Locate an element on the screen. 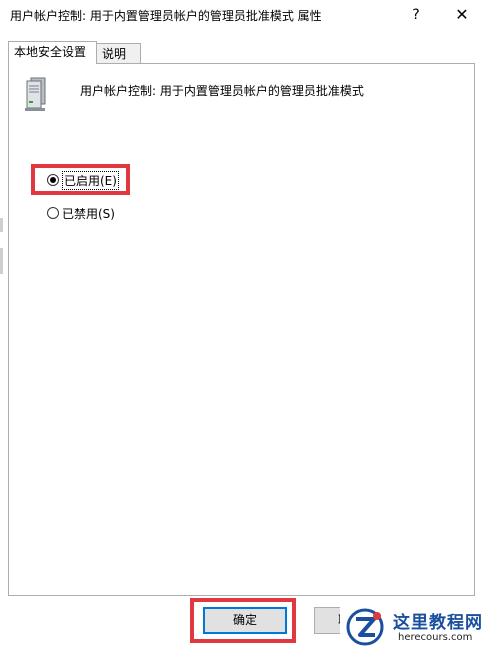 The height and width of the screenshot is (651, 489). help-button: ? is located at coordinates (416, 15).